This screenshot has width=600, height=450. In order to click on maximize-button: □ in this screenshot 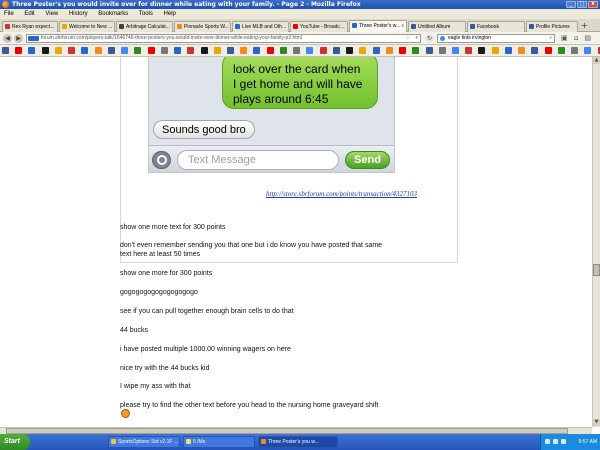, I will do `click(582, 4)`.